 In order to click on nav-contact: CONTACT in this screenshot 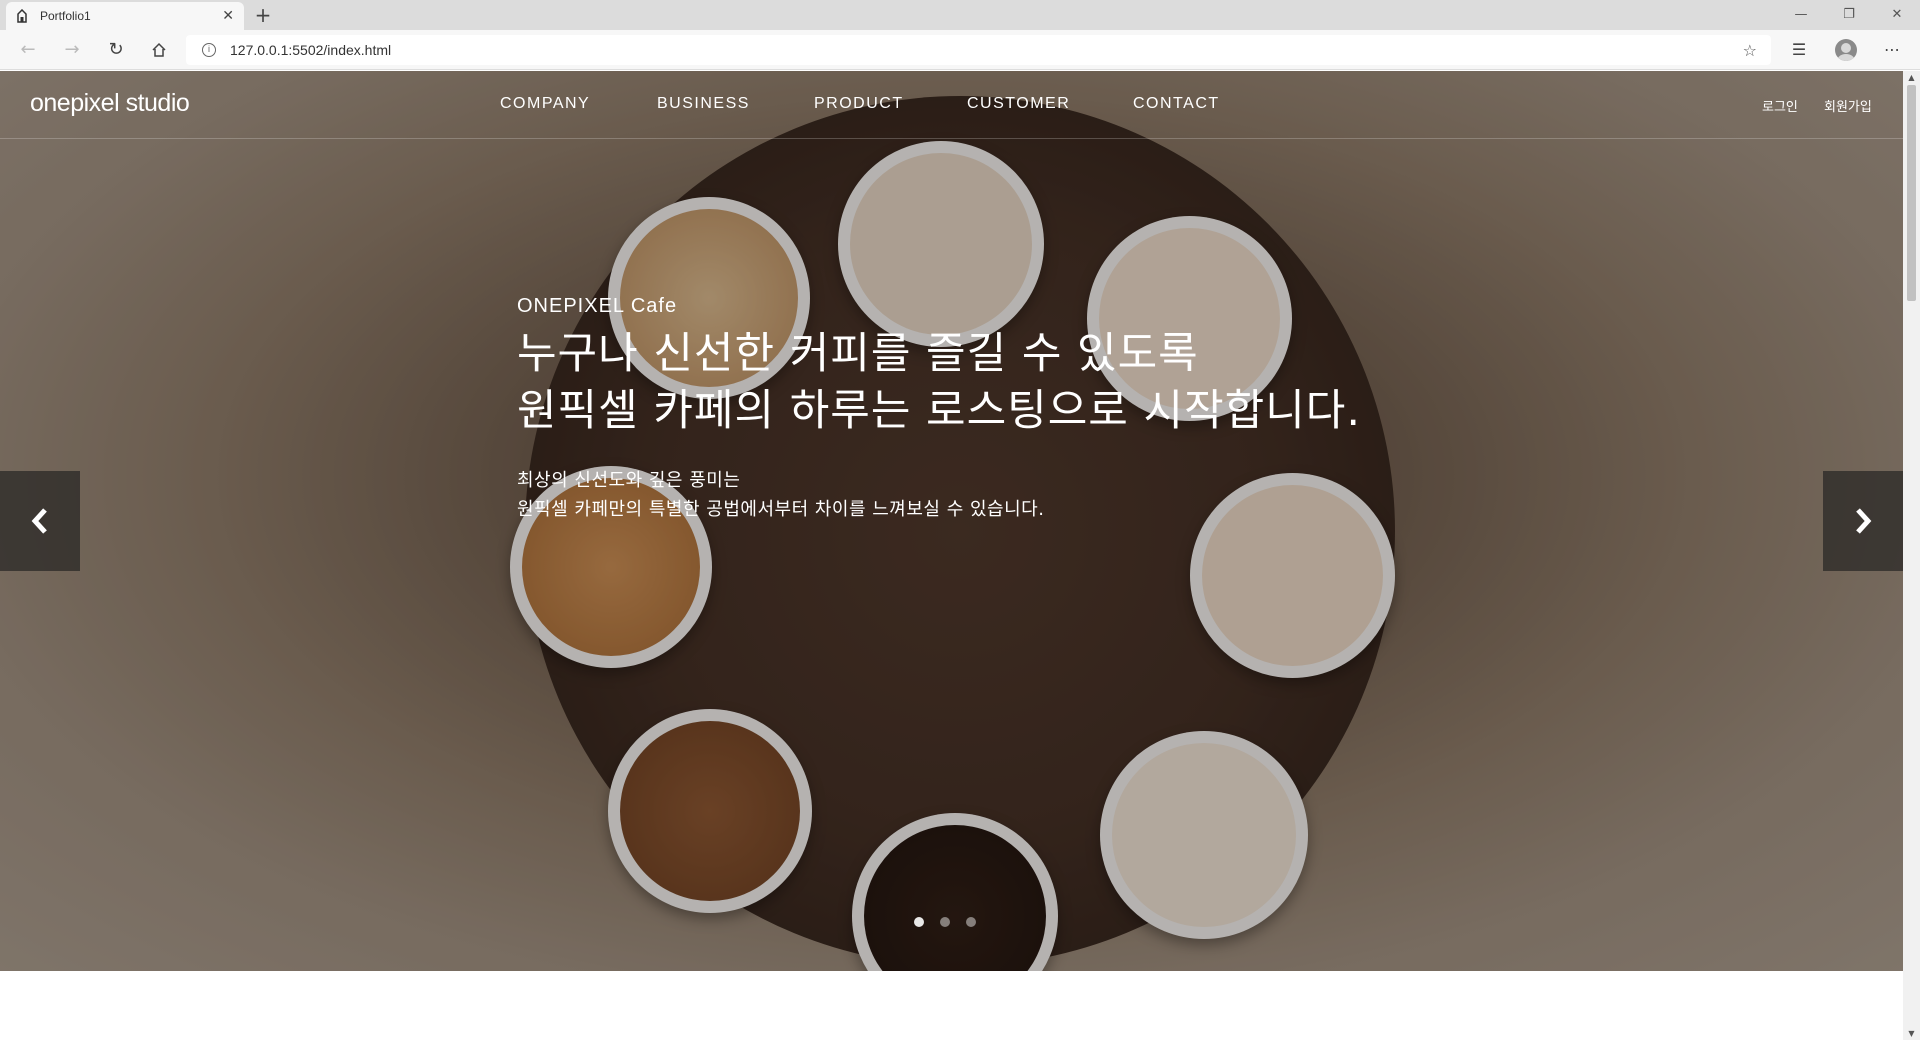, I will do `click(1176, 104)`.